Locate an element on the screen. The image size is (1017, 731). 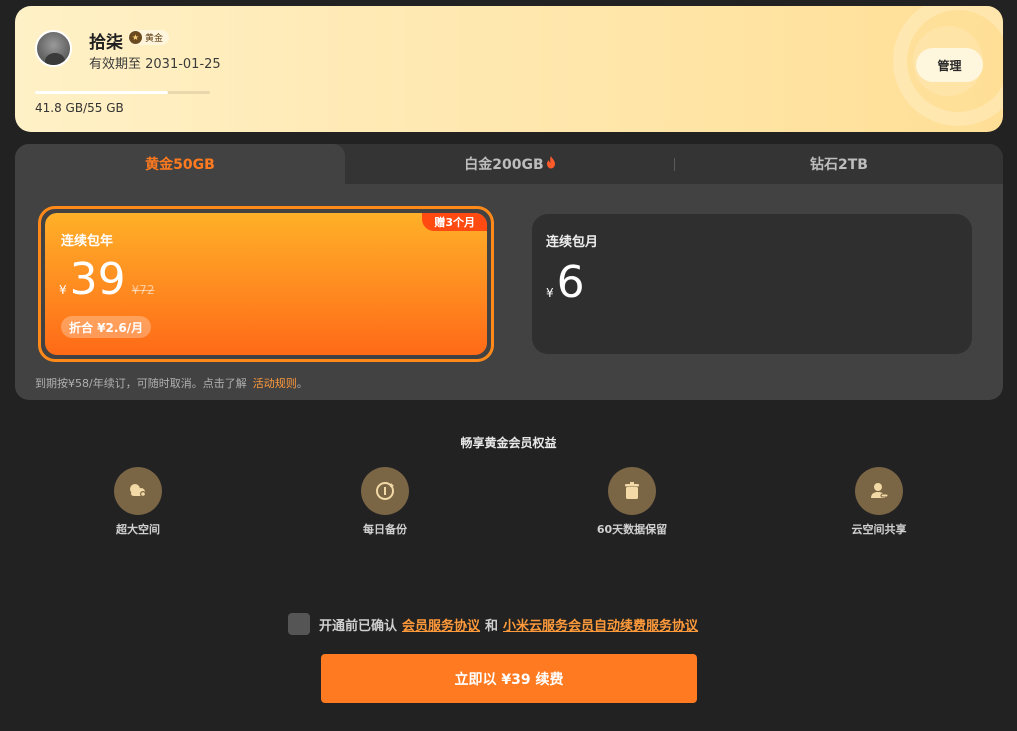
plan-monthly-price: ¥ 6 is located at coordinates (565, 283).